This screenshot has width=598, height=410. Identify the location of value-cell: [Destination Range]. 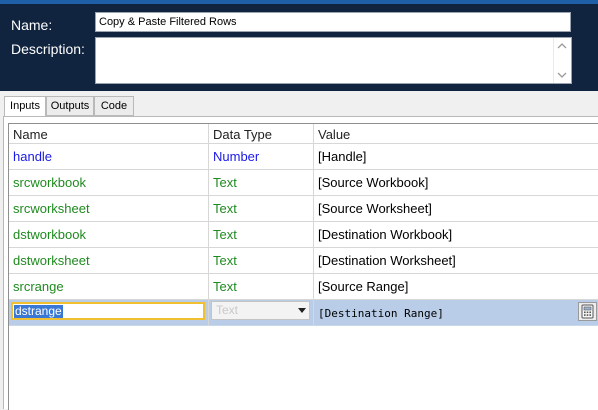
(456, 313).